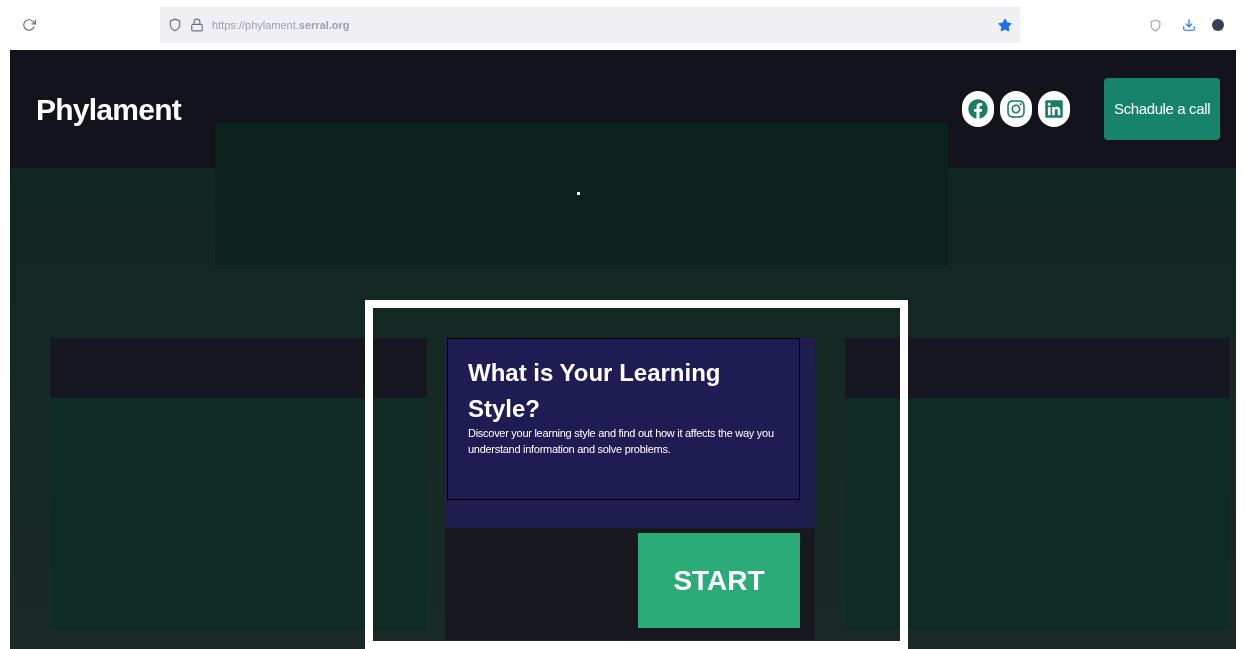 This screenshot has width=1246, height=649. What do you see at coordinates (281, 25) in the screenshot?
I see `url-text: https://phylament.serral.org` at bounding box center [281, 25].